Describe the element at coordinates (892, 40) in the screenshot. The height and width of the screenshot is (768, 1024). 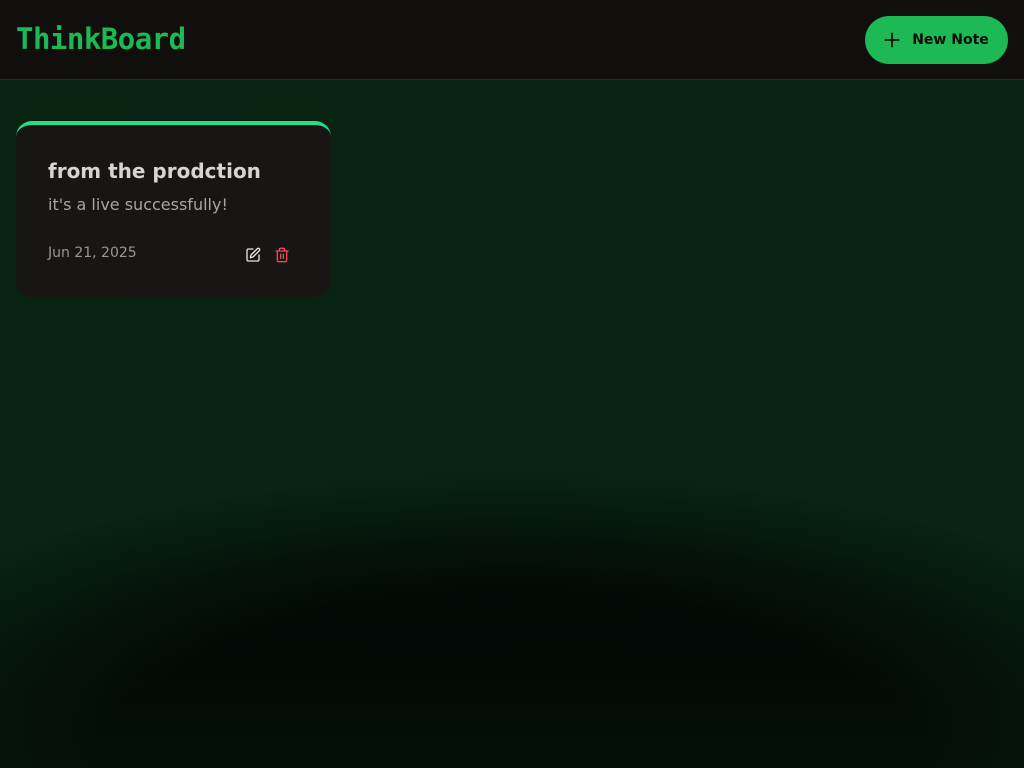
I see `plus-icon` at that location.